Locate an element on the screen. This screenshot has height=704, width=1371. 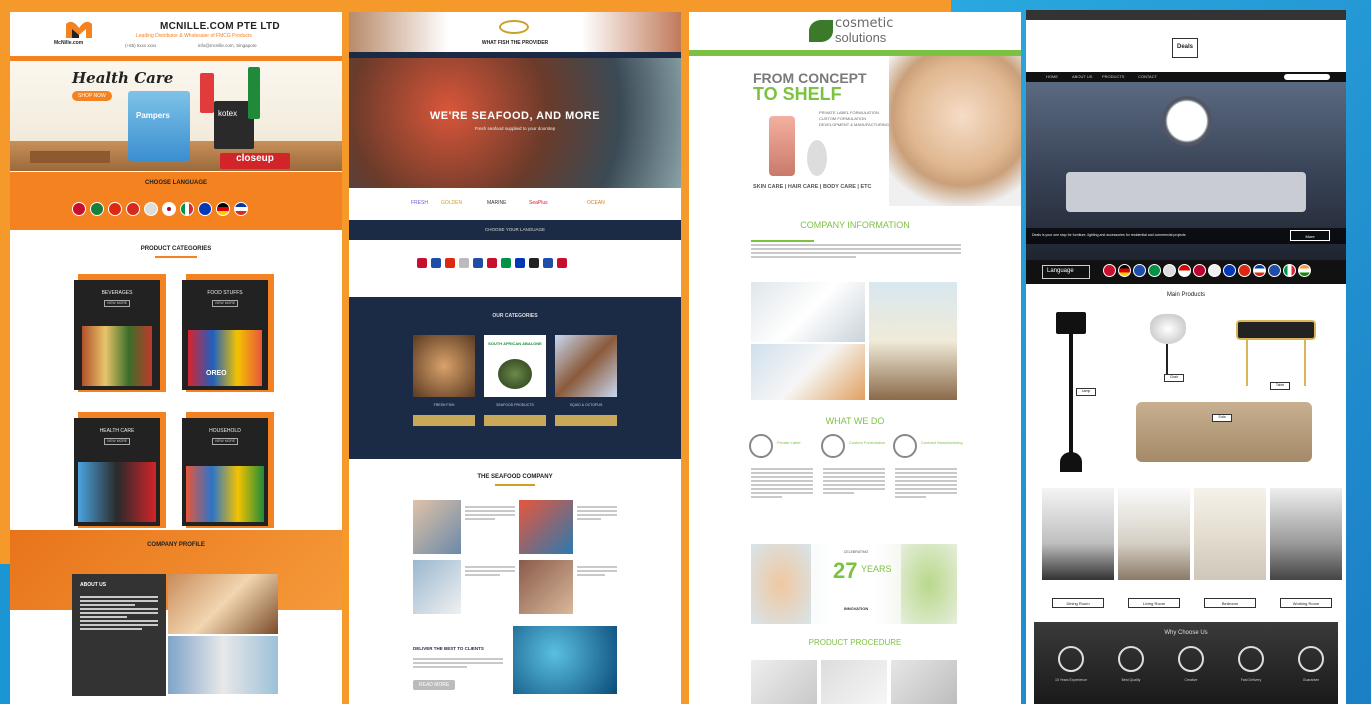
p2-dive-button: READ MORE is located at coordinates (434, 685).